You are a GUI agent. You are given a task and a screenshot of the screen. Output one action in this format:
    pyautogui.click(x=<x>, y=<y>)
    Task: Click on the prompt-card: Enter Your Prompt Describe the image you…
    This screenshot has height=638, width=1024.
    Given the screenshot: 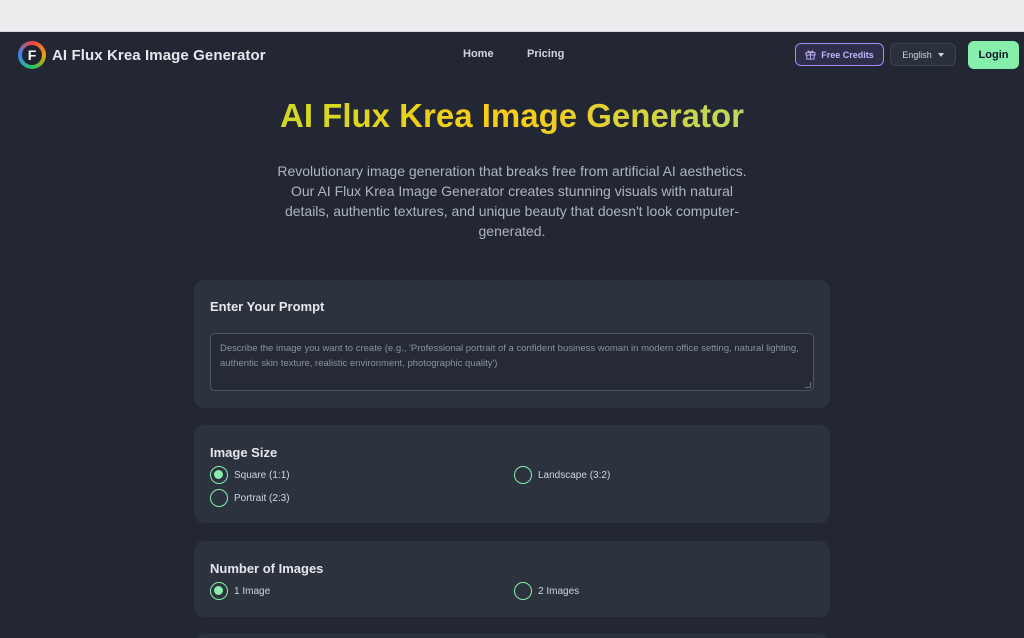 What is the action you would take?
    pyautogui.click(x=512, y=344)
    